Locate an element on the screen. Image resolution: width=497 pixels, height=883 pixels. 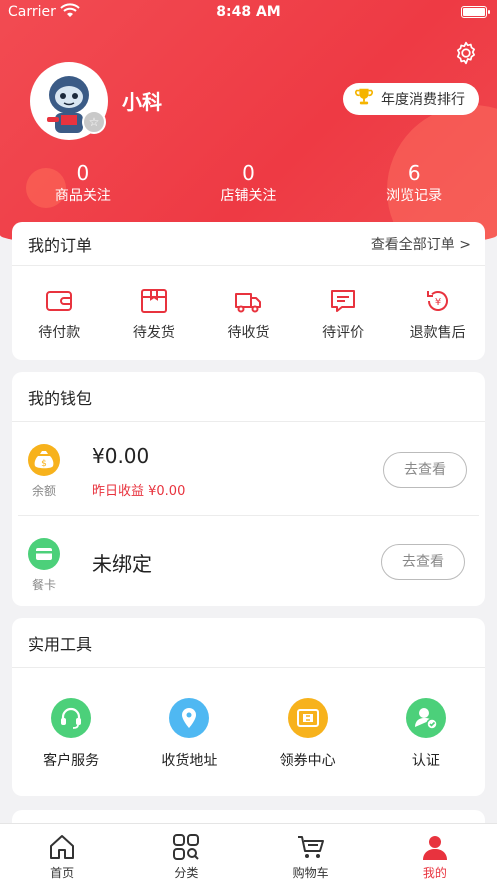
tool-label: 领券中心 is located at coordinates (307, 761).